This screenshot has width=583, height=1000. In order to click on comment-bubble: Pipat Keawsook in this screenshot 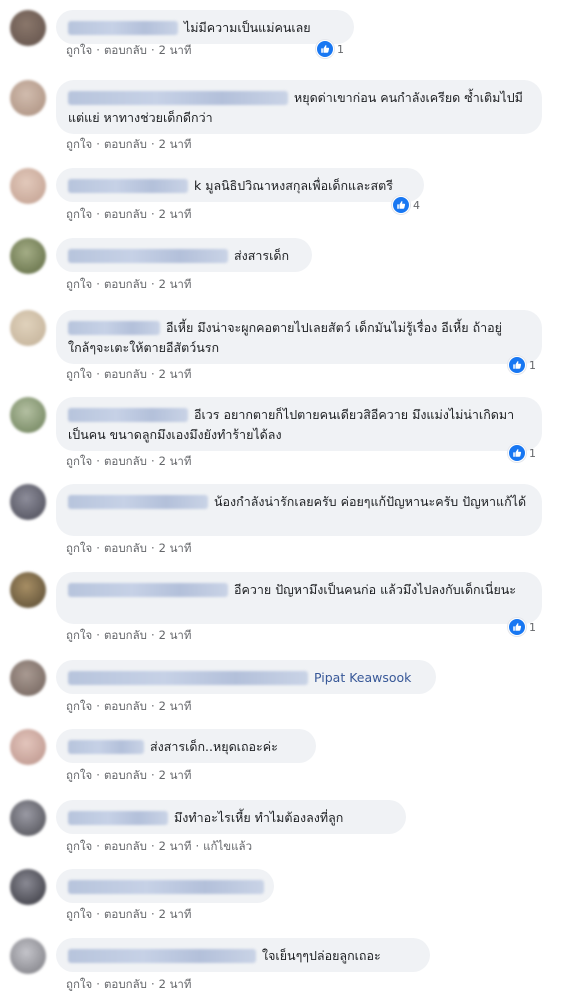, I will do `click(246, 677)`.